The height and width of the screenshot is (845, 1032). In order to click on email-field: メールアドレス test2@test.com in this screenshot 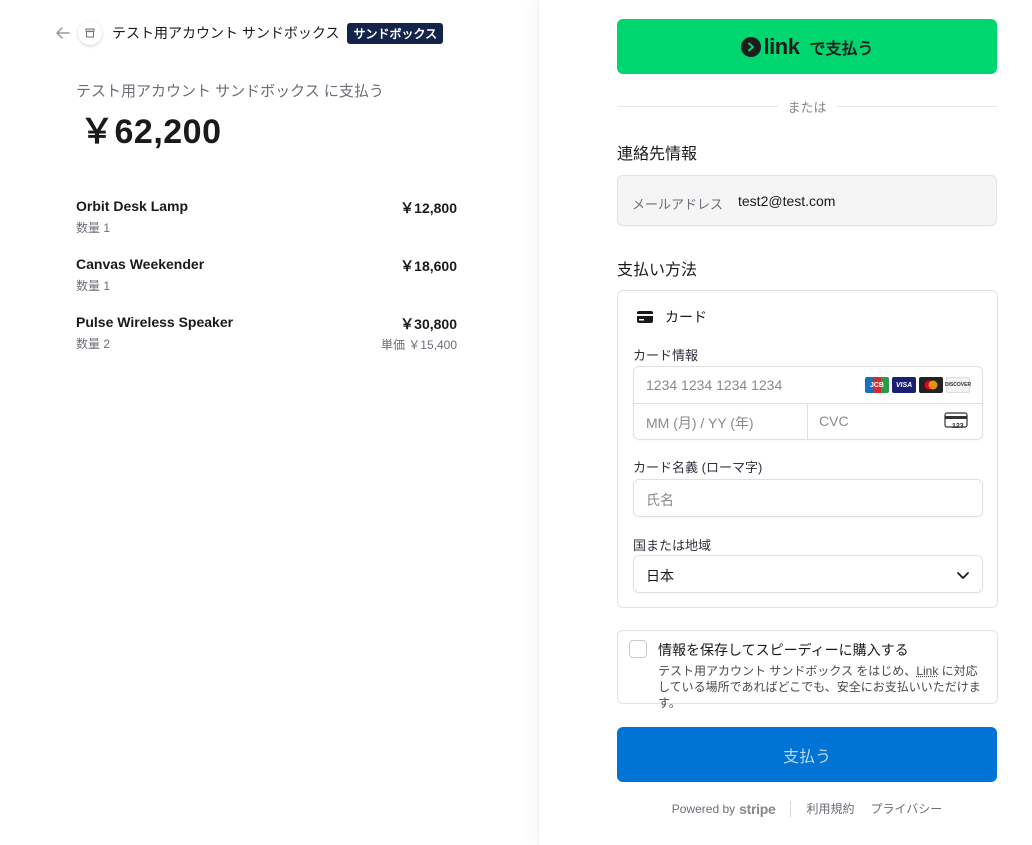, I will do `click(807, 200)`.